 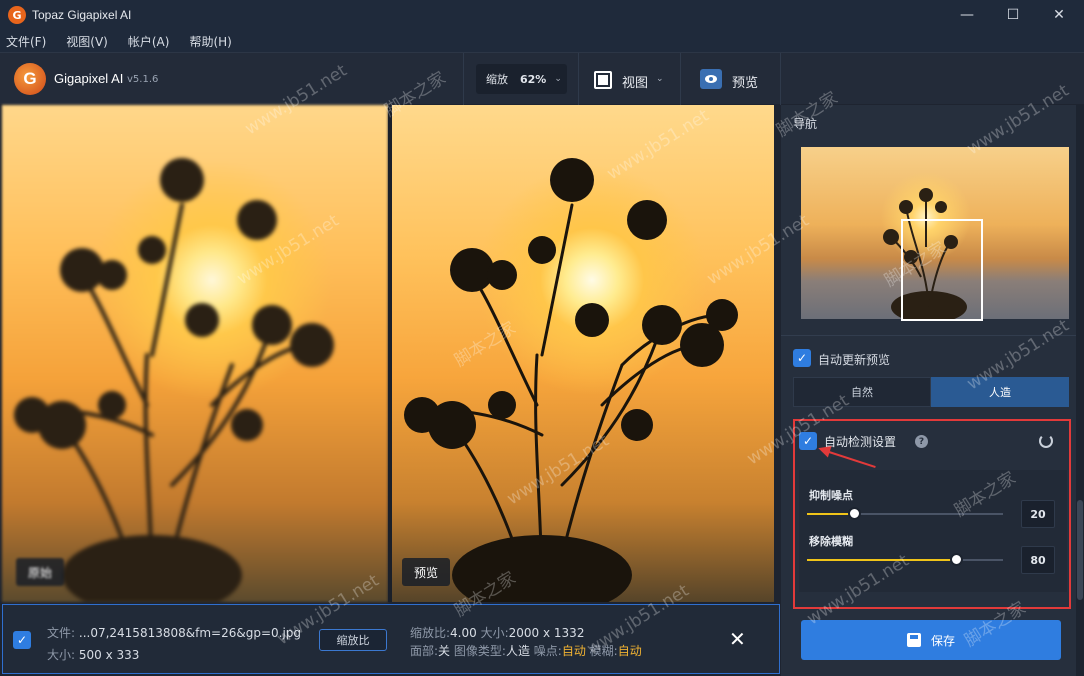 What do you see at coordinates (603, 651) in the screenshot?
I see `blur-label: 模糊:` at bounding box center [603, 651].